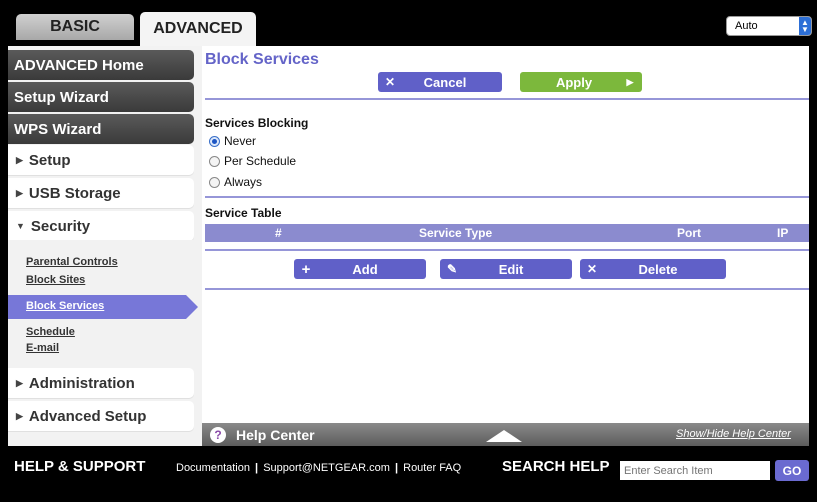 The height and width of the screenshot is (502, 817). What do you see at coordinates (240, 141) in the screenshot?
I see `radio-label: Never` at bounding box center [240, 141].